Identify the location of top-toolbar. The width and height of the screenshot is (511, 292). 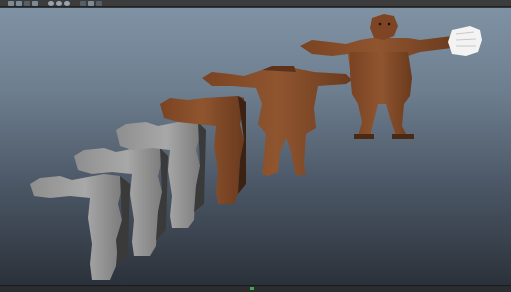
(255, 3).